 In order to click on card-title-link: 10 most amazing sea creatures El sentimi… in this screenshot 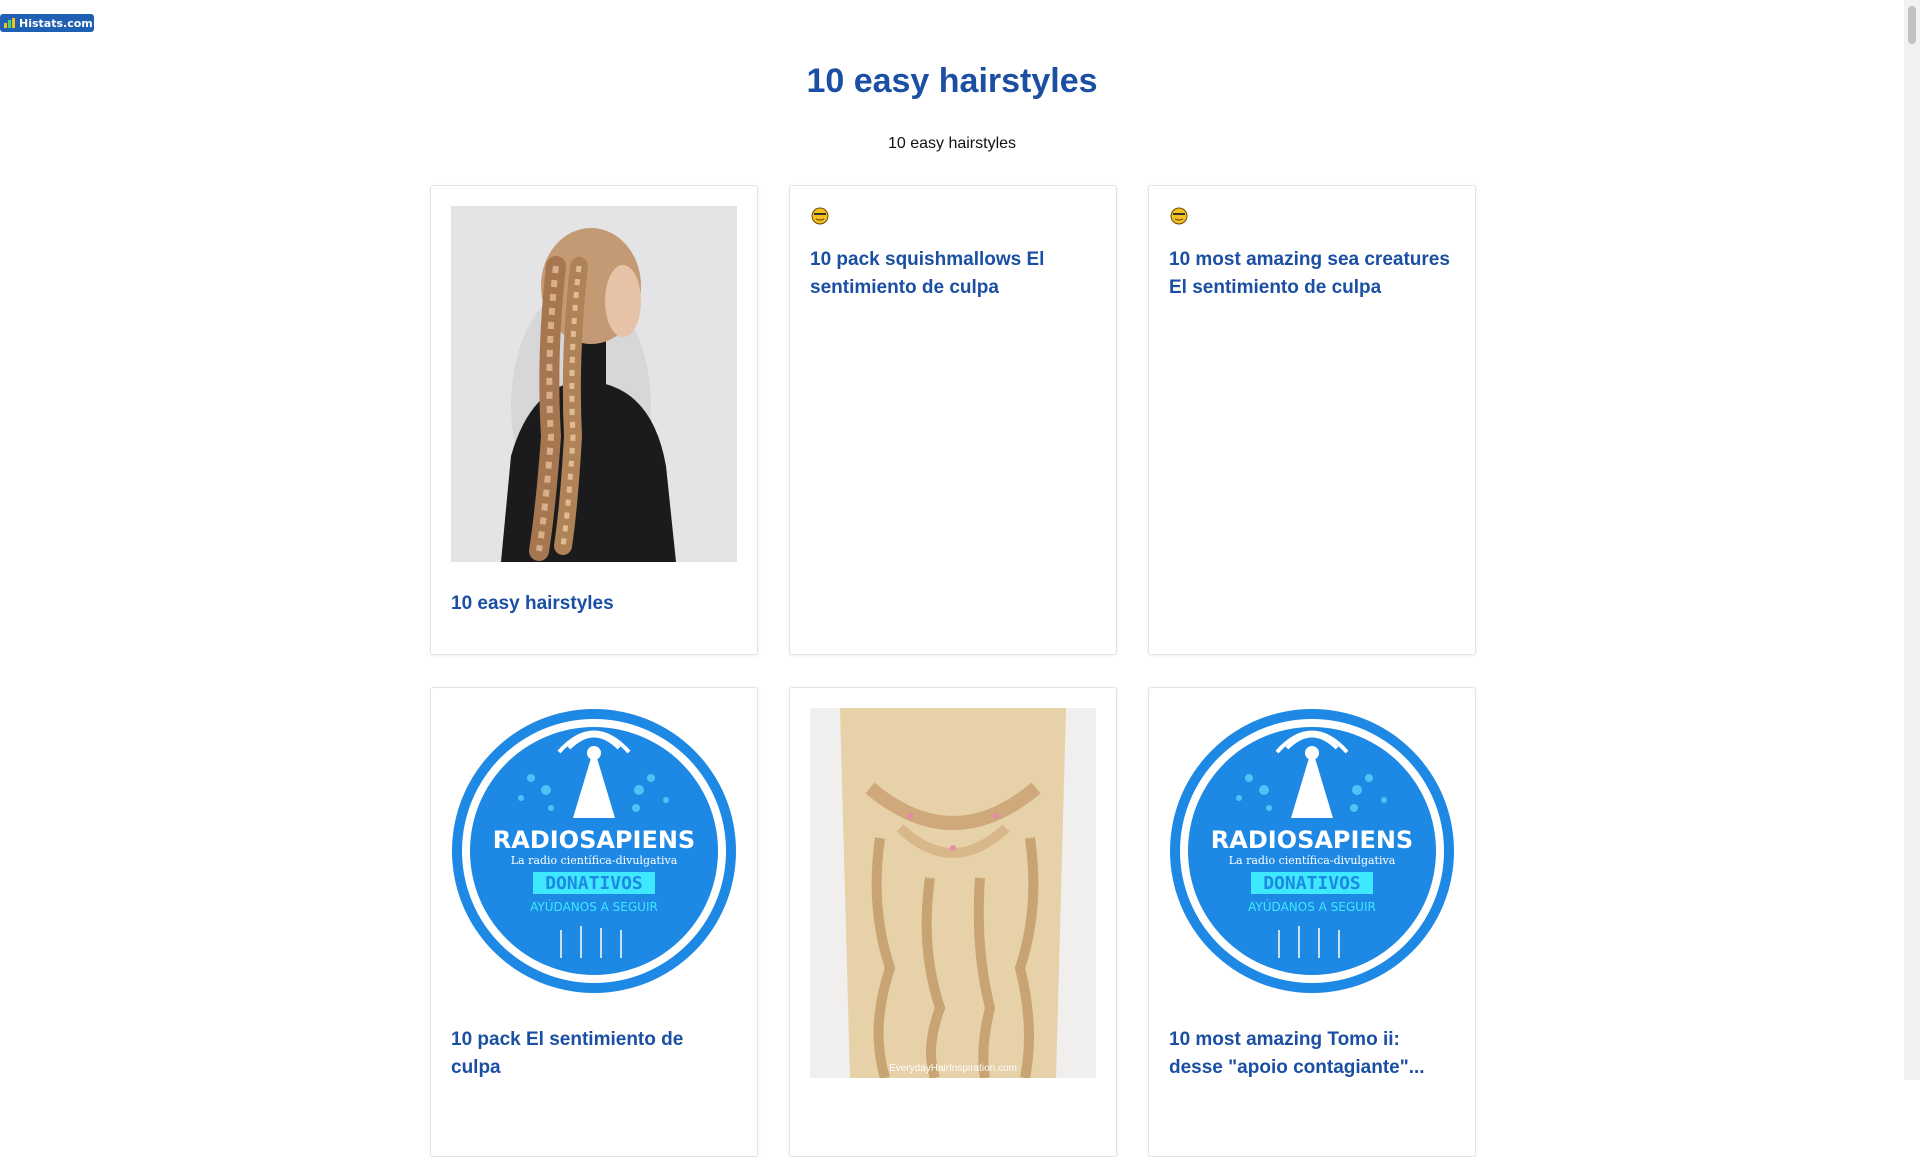, I will do `click(1312, 274)`.